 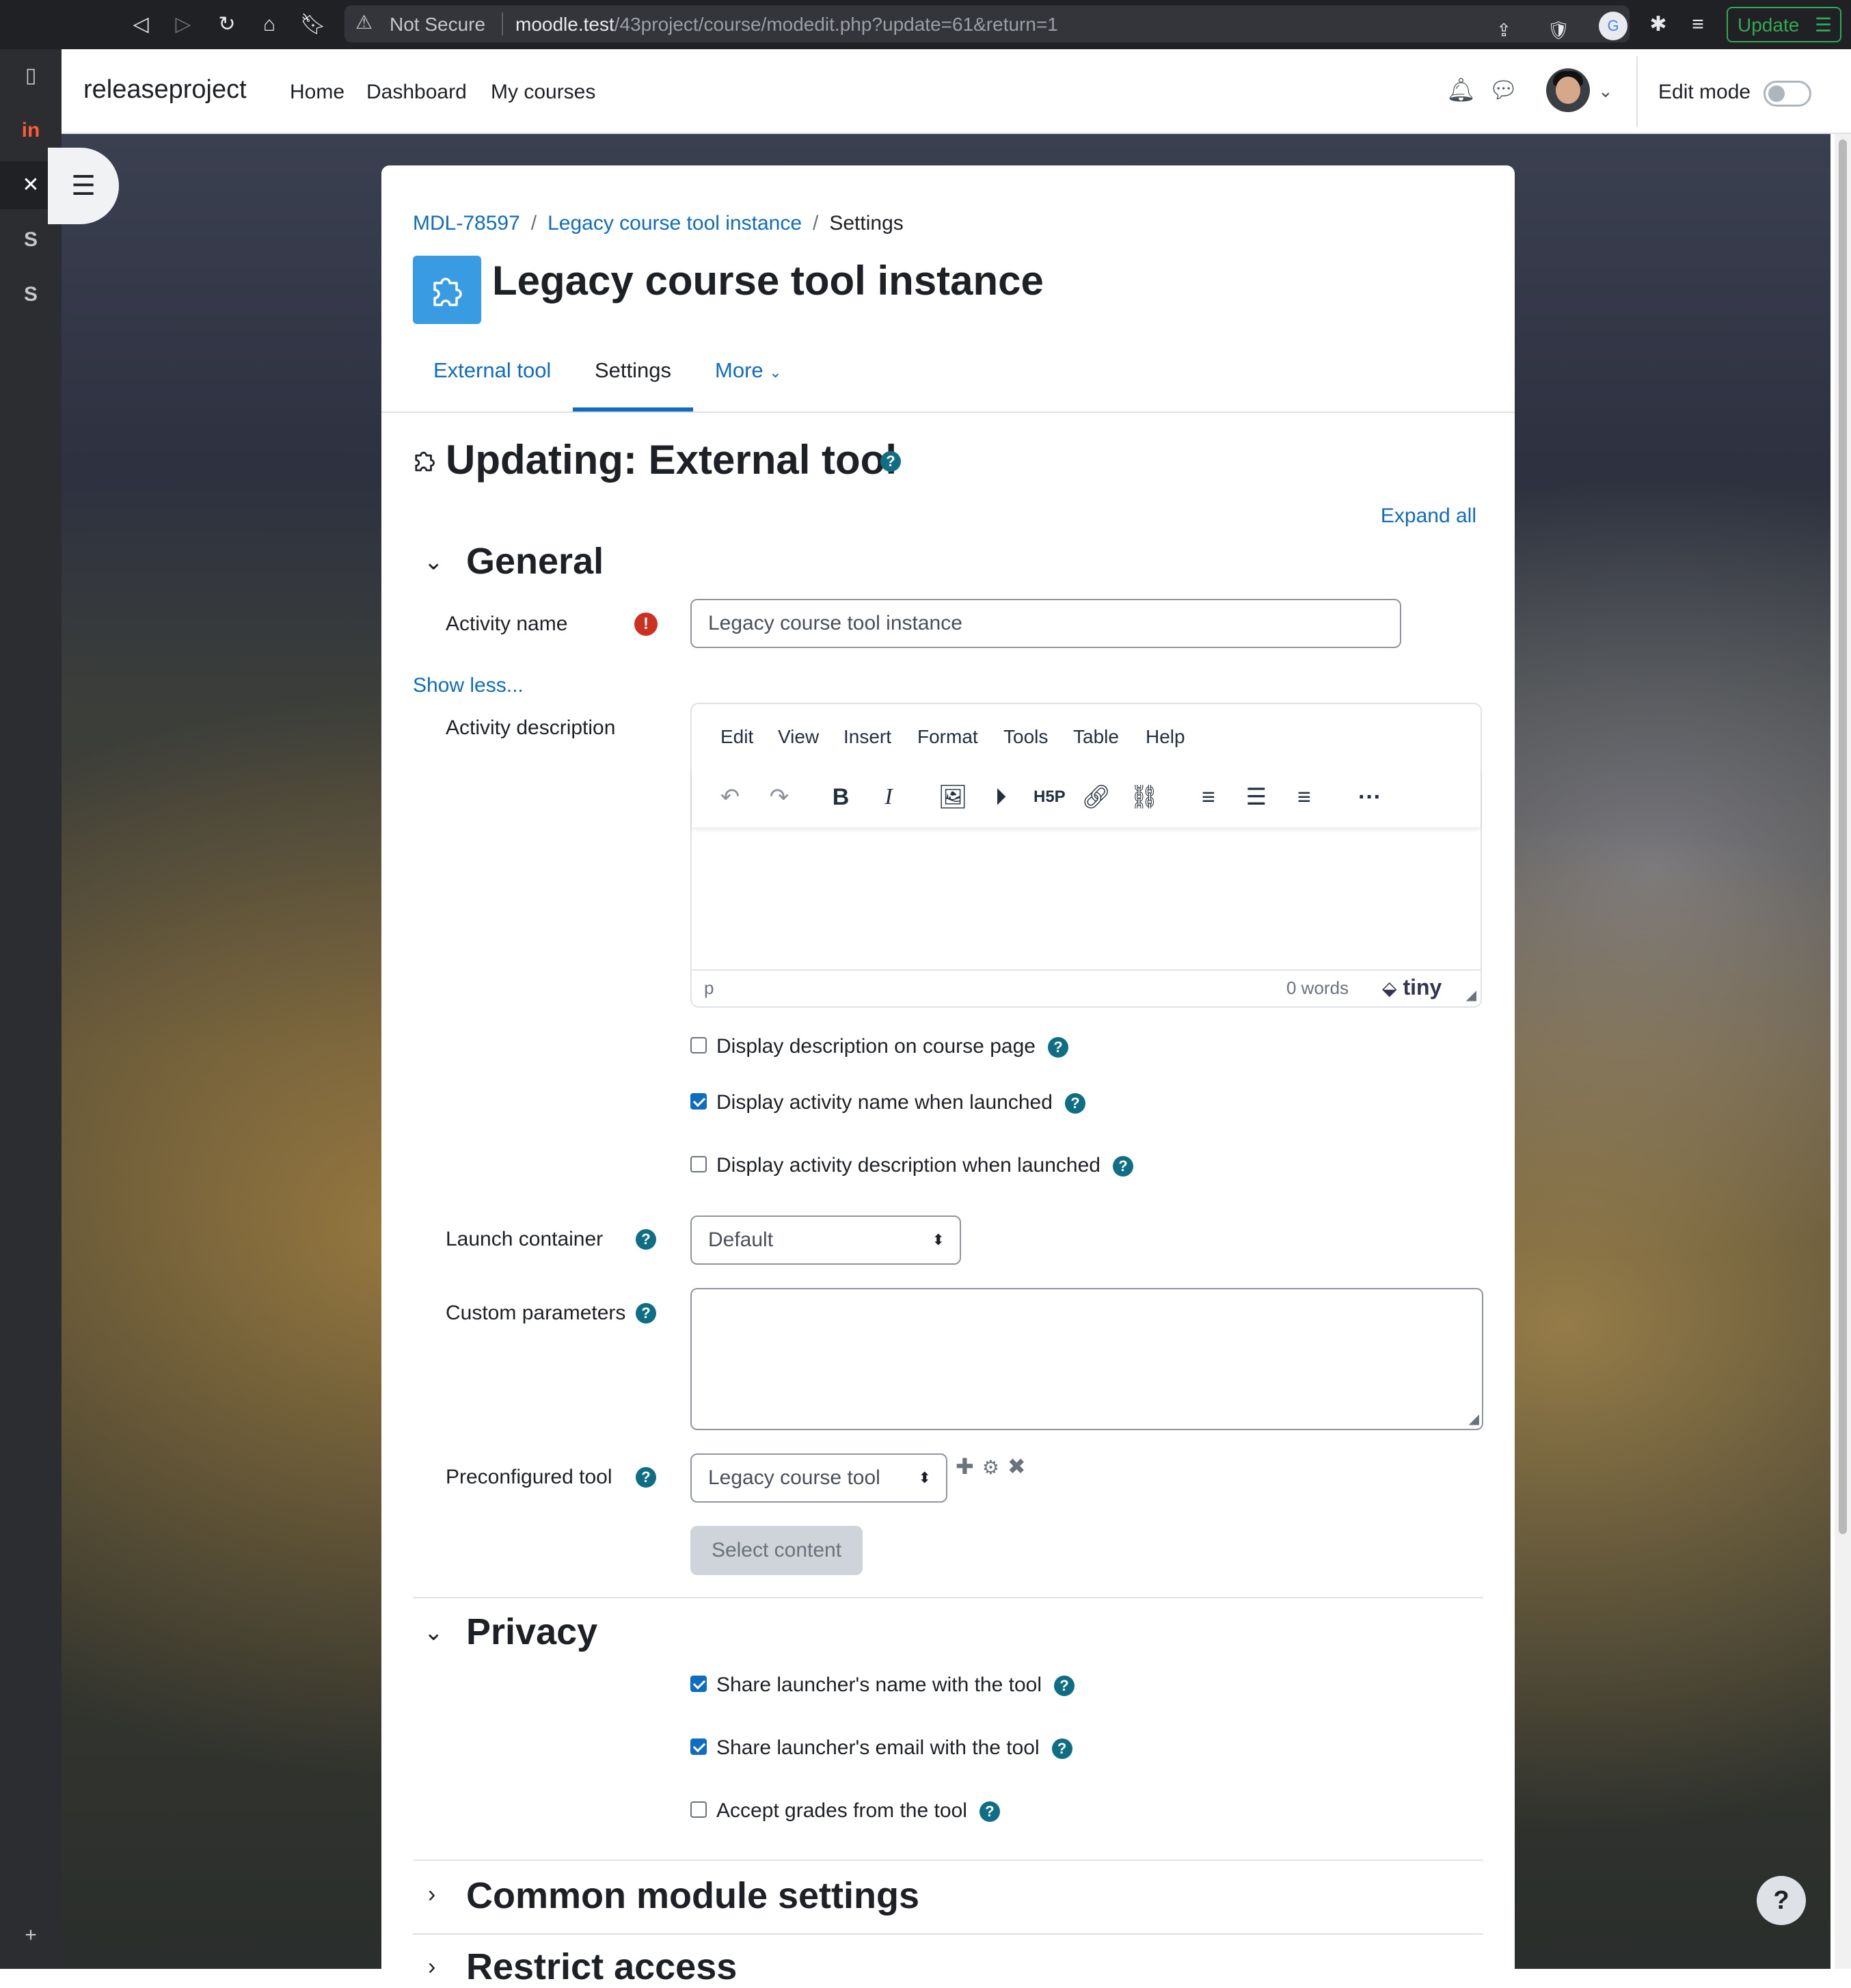 I want to click on tab-external-tool: External tool, so click(x=492, y=370).